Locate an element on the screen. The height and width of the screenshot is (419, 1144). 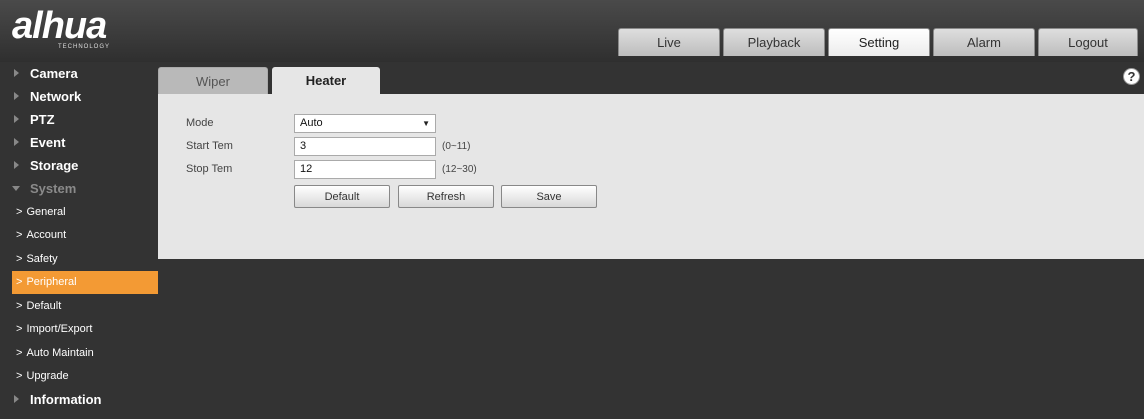
sidebar-subitem-label: Account is located at coordinates (46, 235).